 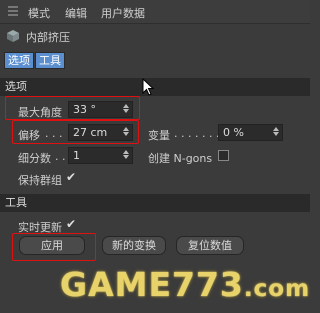 I want to click on menu-edit: 编辑, so click(x=76, y=13).